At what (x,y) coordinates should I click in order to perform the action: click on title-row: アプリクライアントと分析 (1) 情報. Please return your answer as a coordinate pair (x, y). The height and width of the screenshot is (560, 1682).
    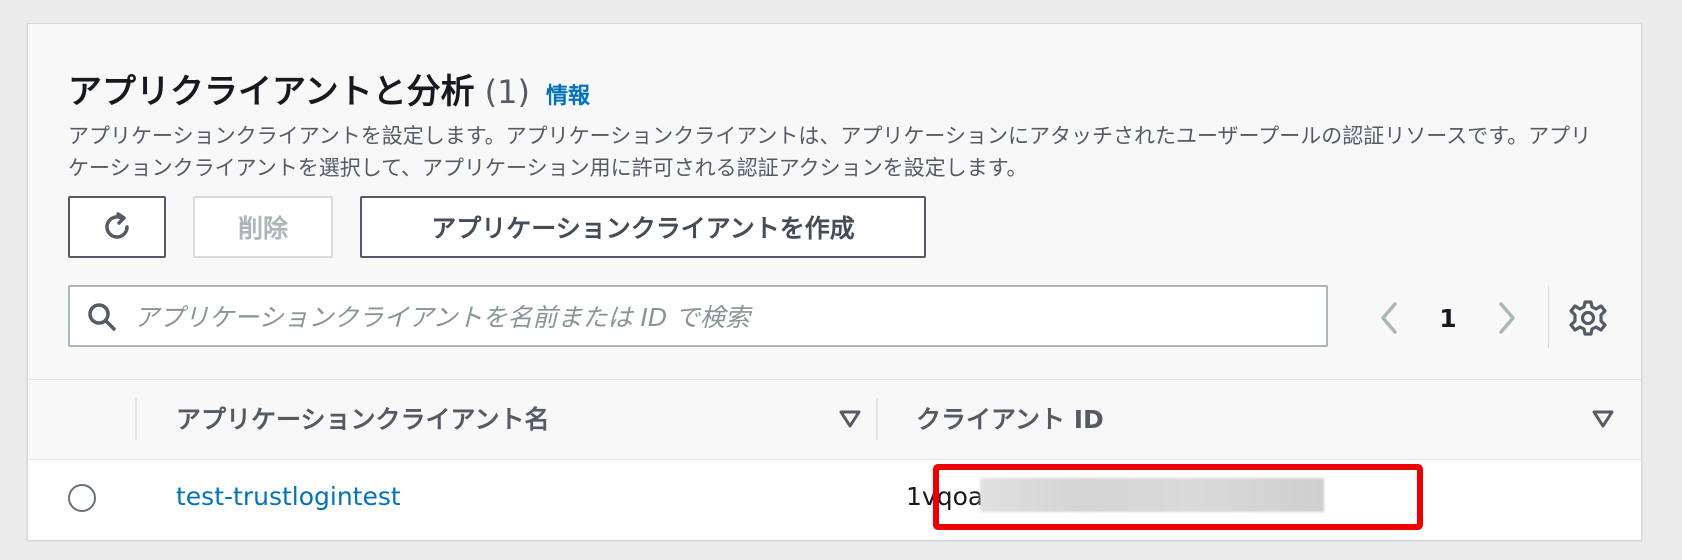
    Looking at the image, I should click on (329, 88).